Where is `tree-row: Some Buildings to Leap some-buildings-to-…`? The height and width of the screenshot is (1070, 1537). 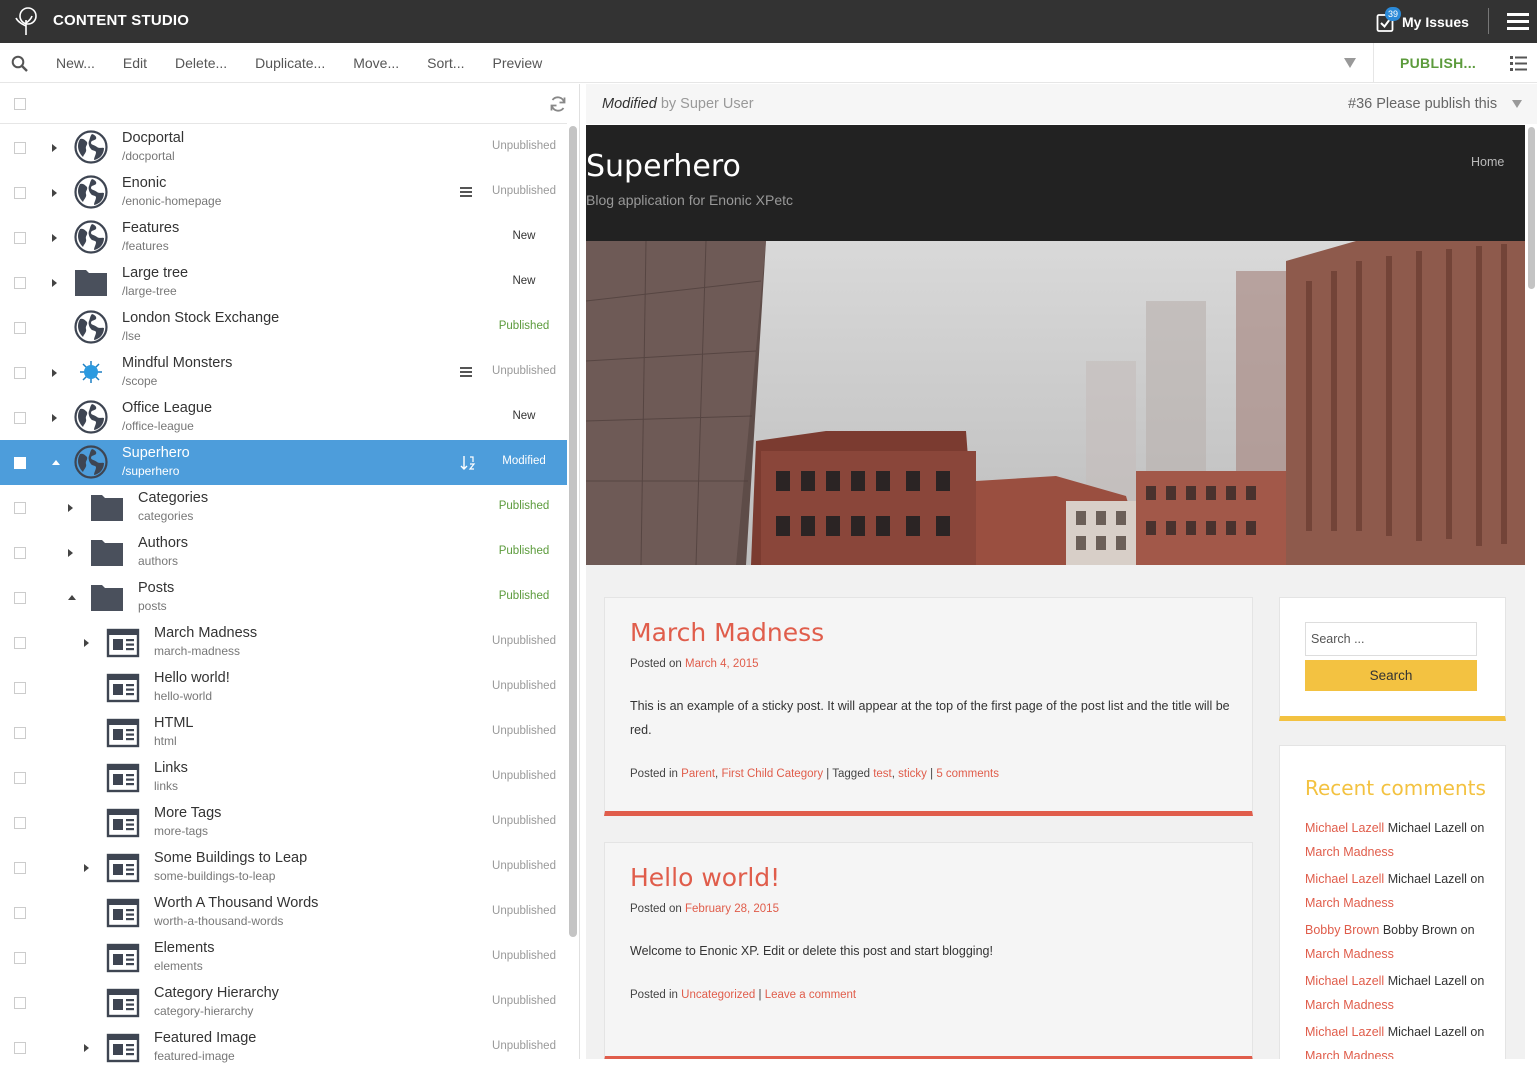
tree-row: Some Buildings to Leap some-buildings-to-… is located at coordinates (283, 867).